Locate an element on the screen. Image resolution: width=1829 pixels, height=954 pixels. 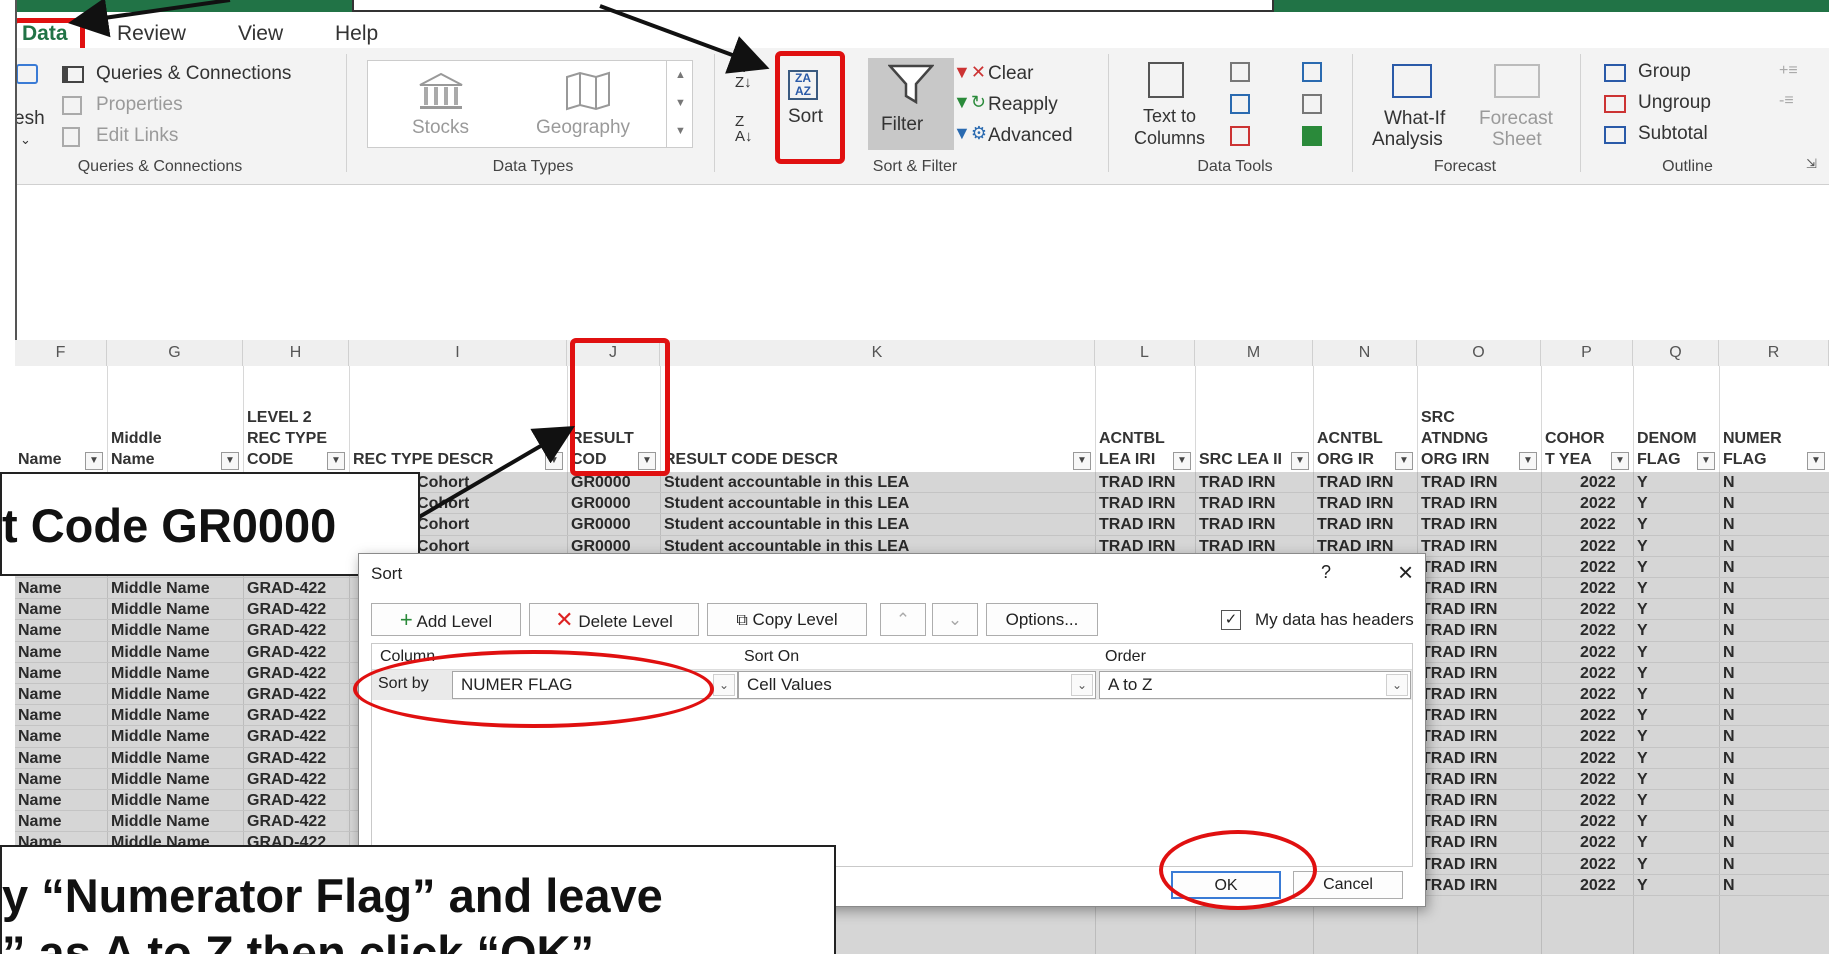
callout-result-code: t Code GR0000 is located at coordinates (210, 524).